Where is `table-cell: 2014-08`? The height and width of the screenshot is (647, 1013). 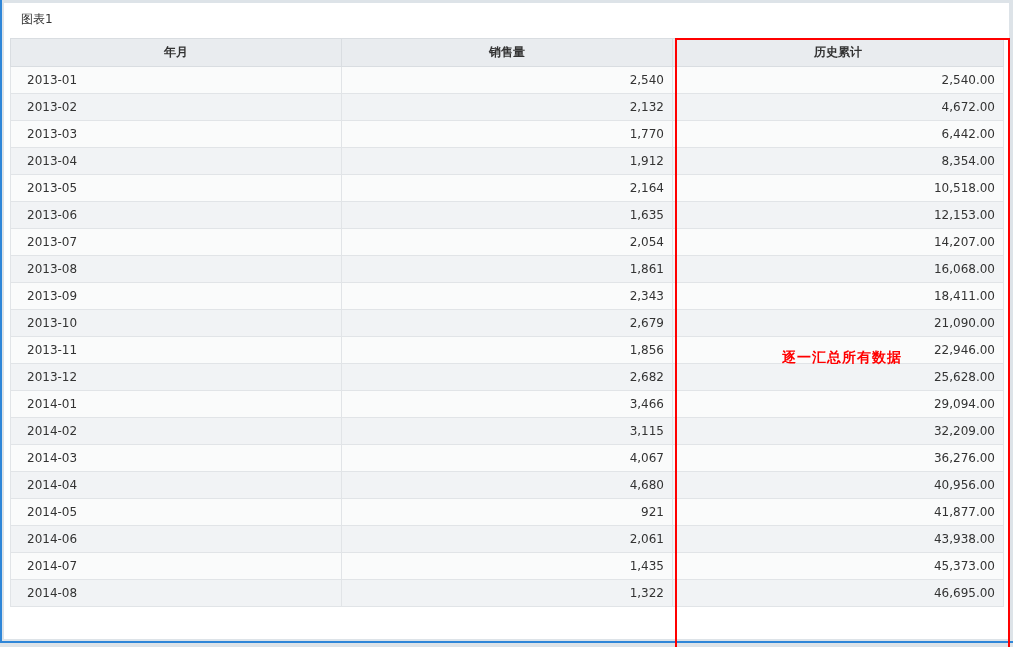
table-cell: 2014-08 is located at coordinates (176, 593).